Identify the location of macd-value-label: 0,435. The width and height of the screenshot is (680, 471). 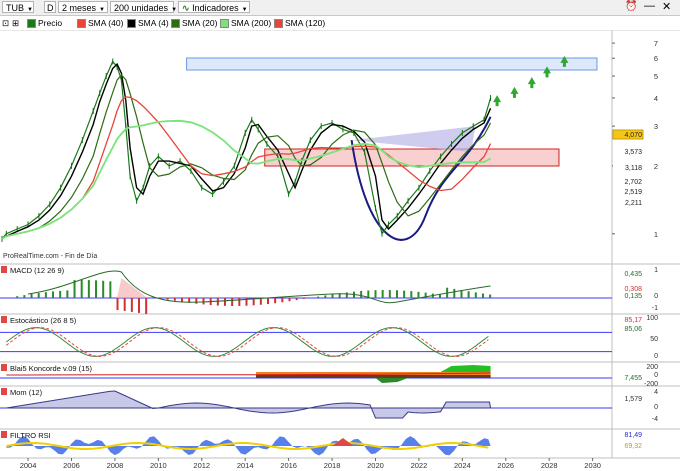
(633, 274).